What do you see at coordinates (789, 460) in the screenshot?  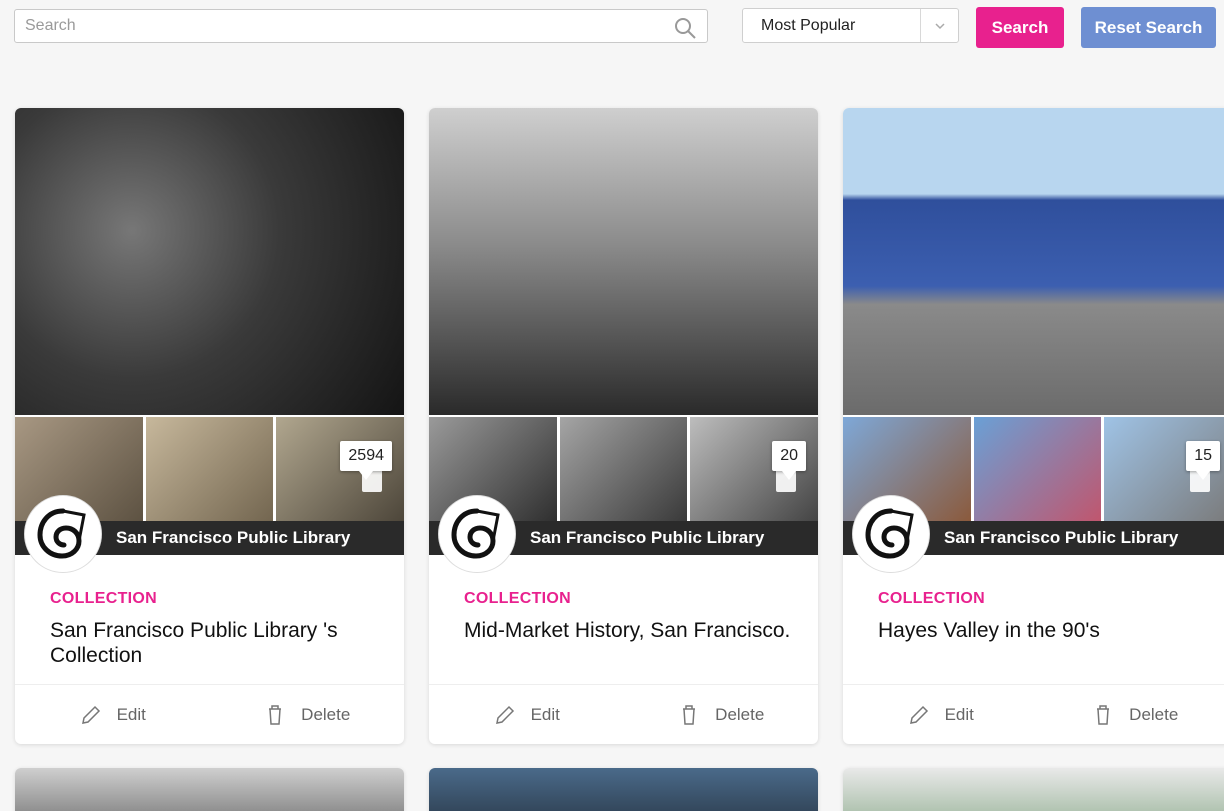 I see `item-count-badge: 20` at bounding box center [789, 460].